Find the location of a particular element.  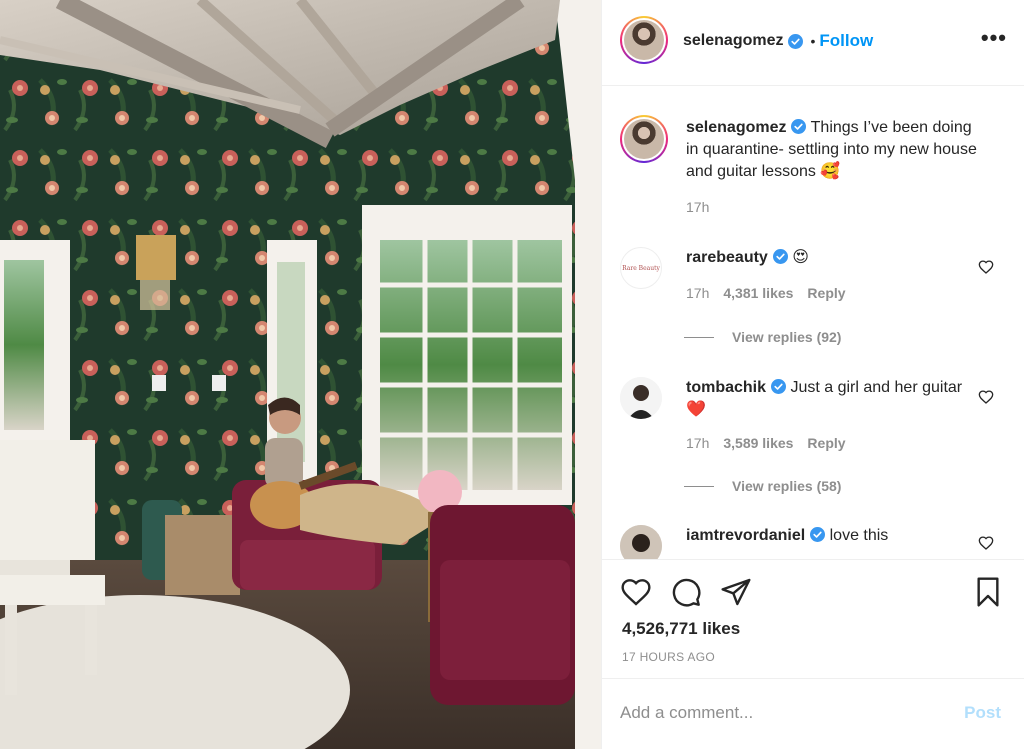

rare-beauty-logo: Rare Beauty is located at coordinates (641, 268).